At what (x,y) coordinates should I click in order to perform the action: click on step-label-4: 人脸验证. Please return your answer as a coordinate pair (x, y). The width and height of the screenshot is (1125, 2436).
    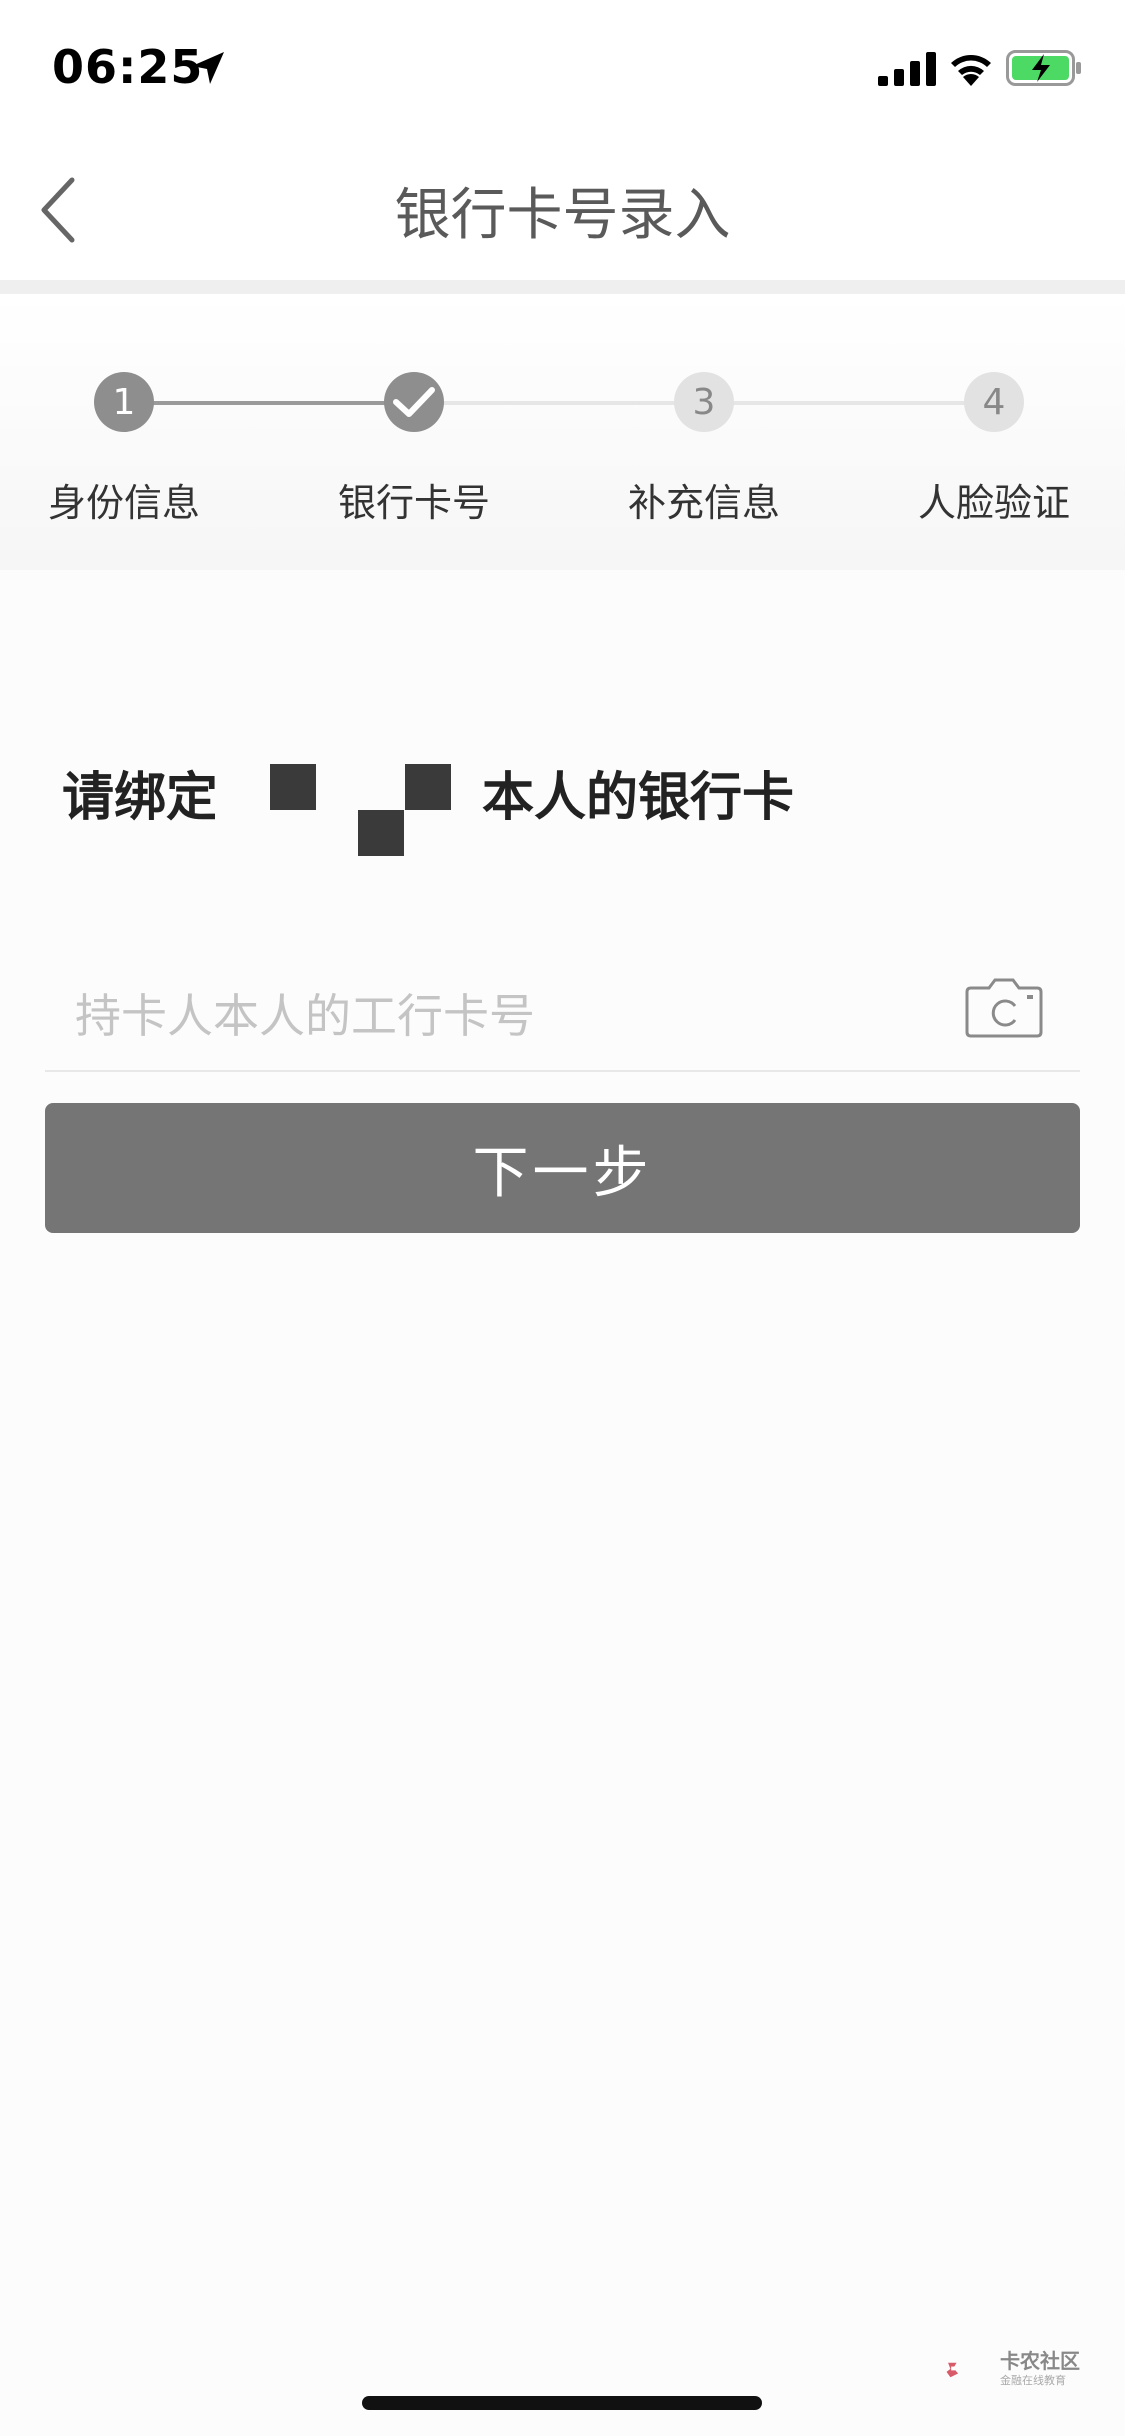
    Looking at the image, I should click on (993, 503).